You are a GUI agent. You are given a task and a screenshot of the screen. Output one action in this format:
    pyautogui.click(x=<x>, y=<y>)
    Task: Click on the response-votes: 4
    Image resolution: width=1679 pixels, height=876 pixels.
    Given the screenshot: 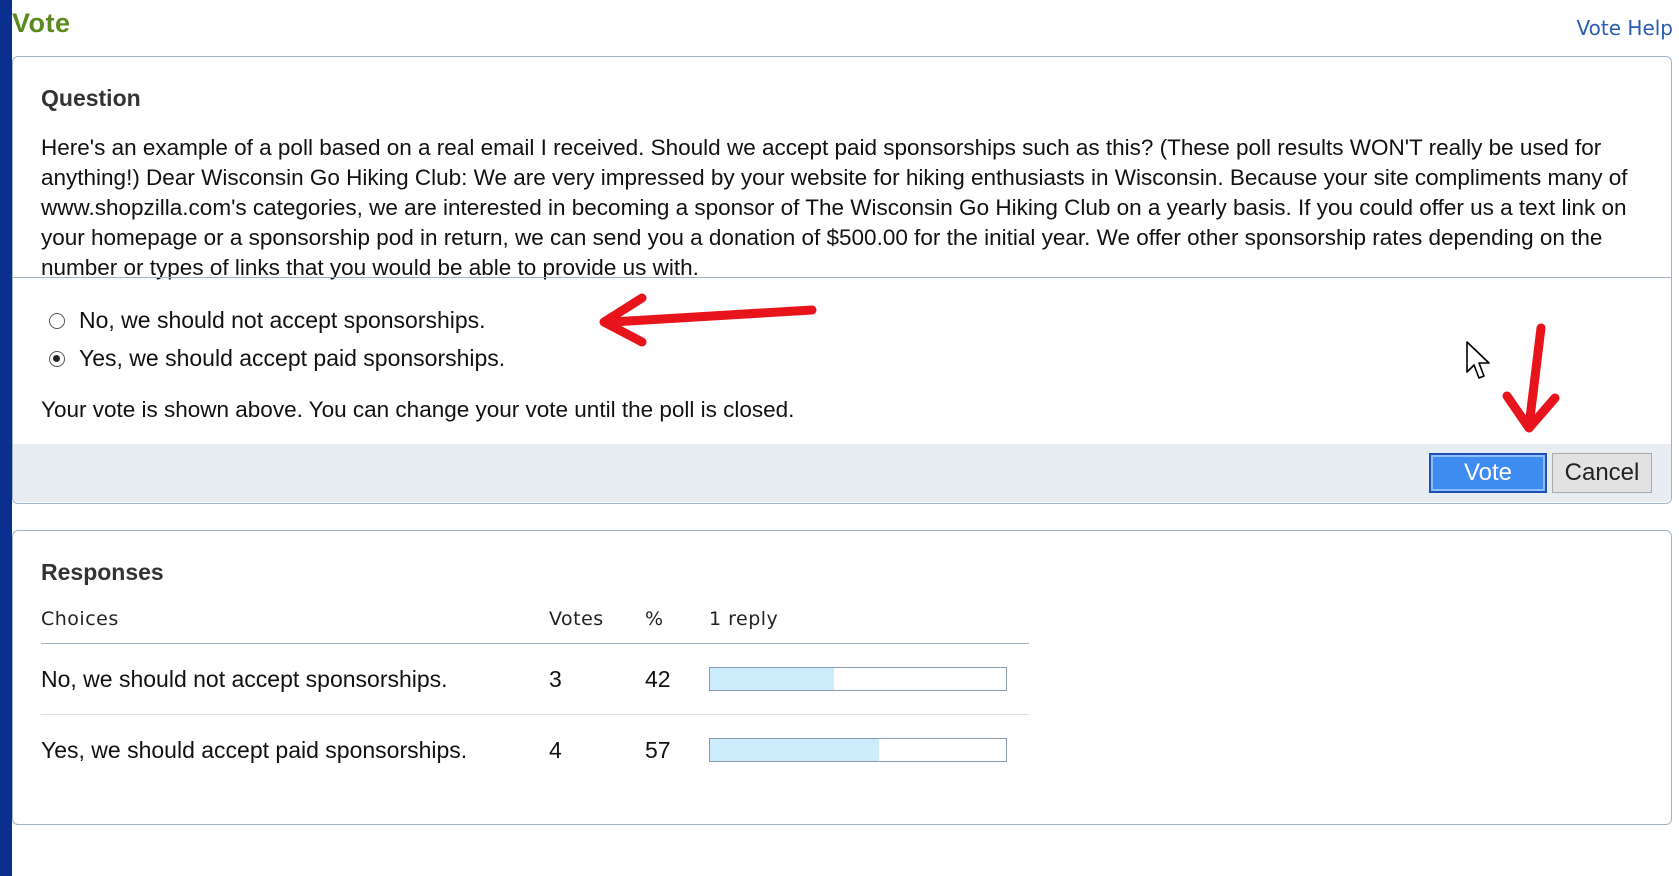 What is the action you would take?
    pyautogui.click(x=555, y=749)
    